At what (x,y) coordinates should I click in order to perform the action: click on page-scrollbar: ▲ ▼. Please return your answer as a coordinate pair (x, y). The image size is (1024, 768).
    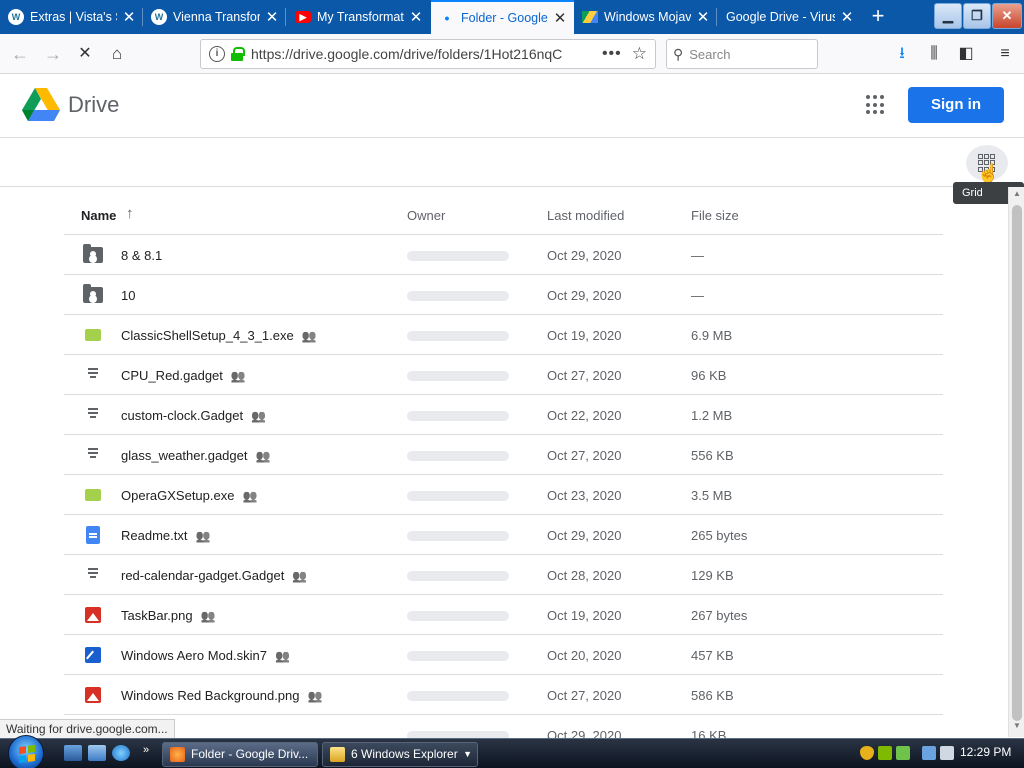
    Looking at the image, I should click on (1016, 462).